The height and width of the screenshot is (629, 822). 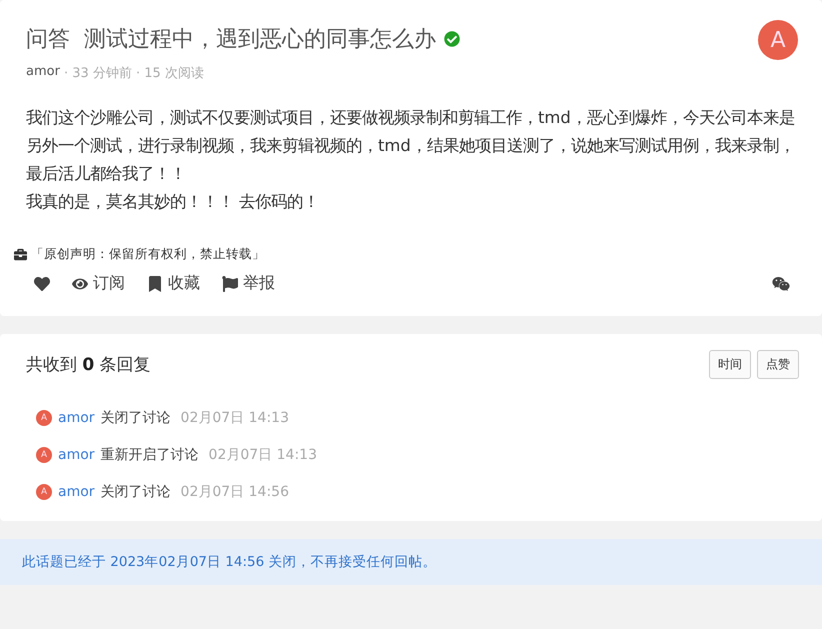 I want to click on wechat-icon, so click(x=781, y=283).